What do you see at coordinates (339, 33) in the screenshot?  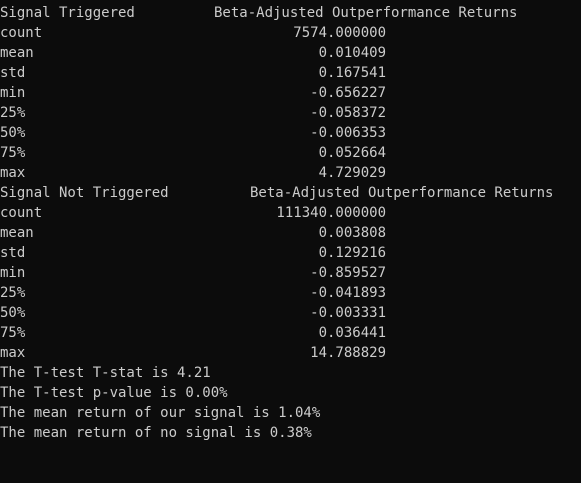 I see `stat-value: 7574.000000` at bounding box center [339, 33].